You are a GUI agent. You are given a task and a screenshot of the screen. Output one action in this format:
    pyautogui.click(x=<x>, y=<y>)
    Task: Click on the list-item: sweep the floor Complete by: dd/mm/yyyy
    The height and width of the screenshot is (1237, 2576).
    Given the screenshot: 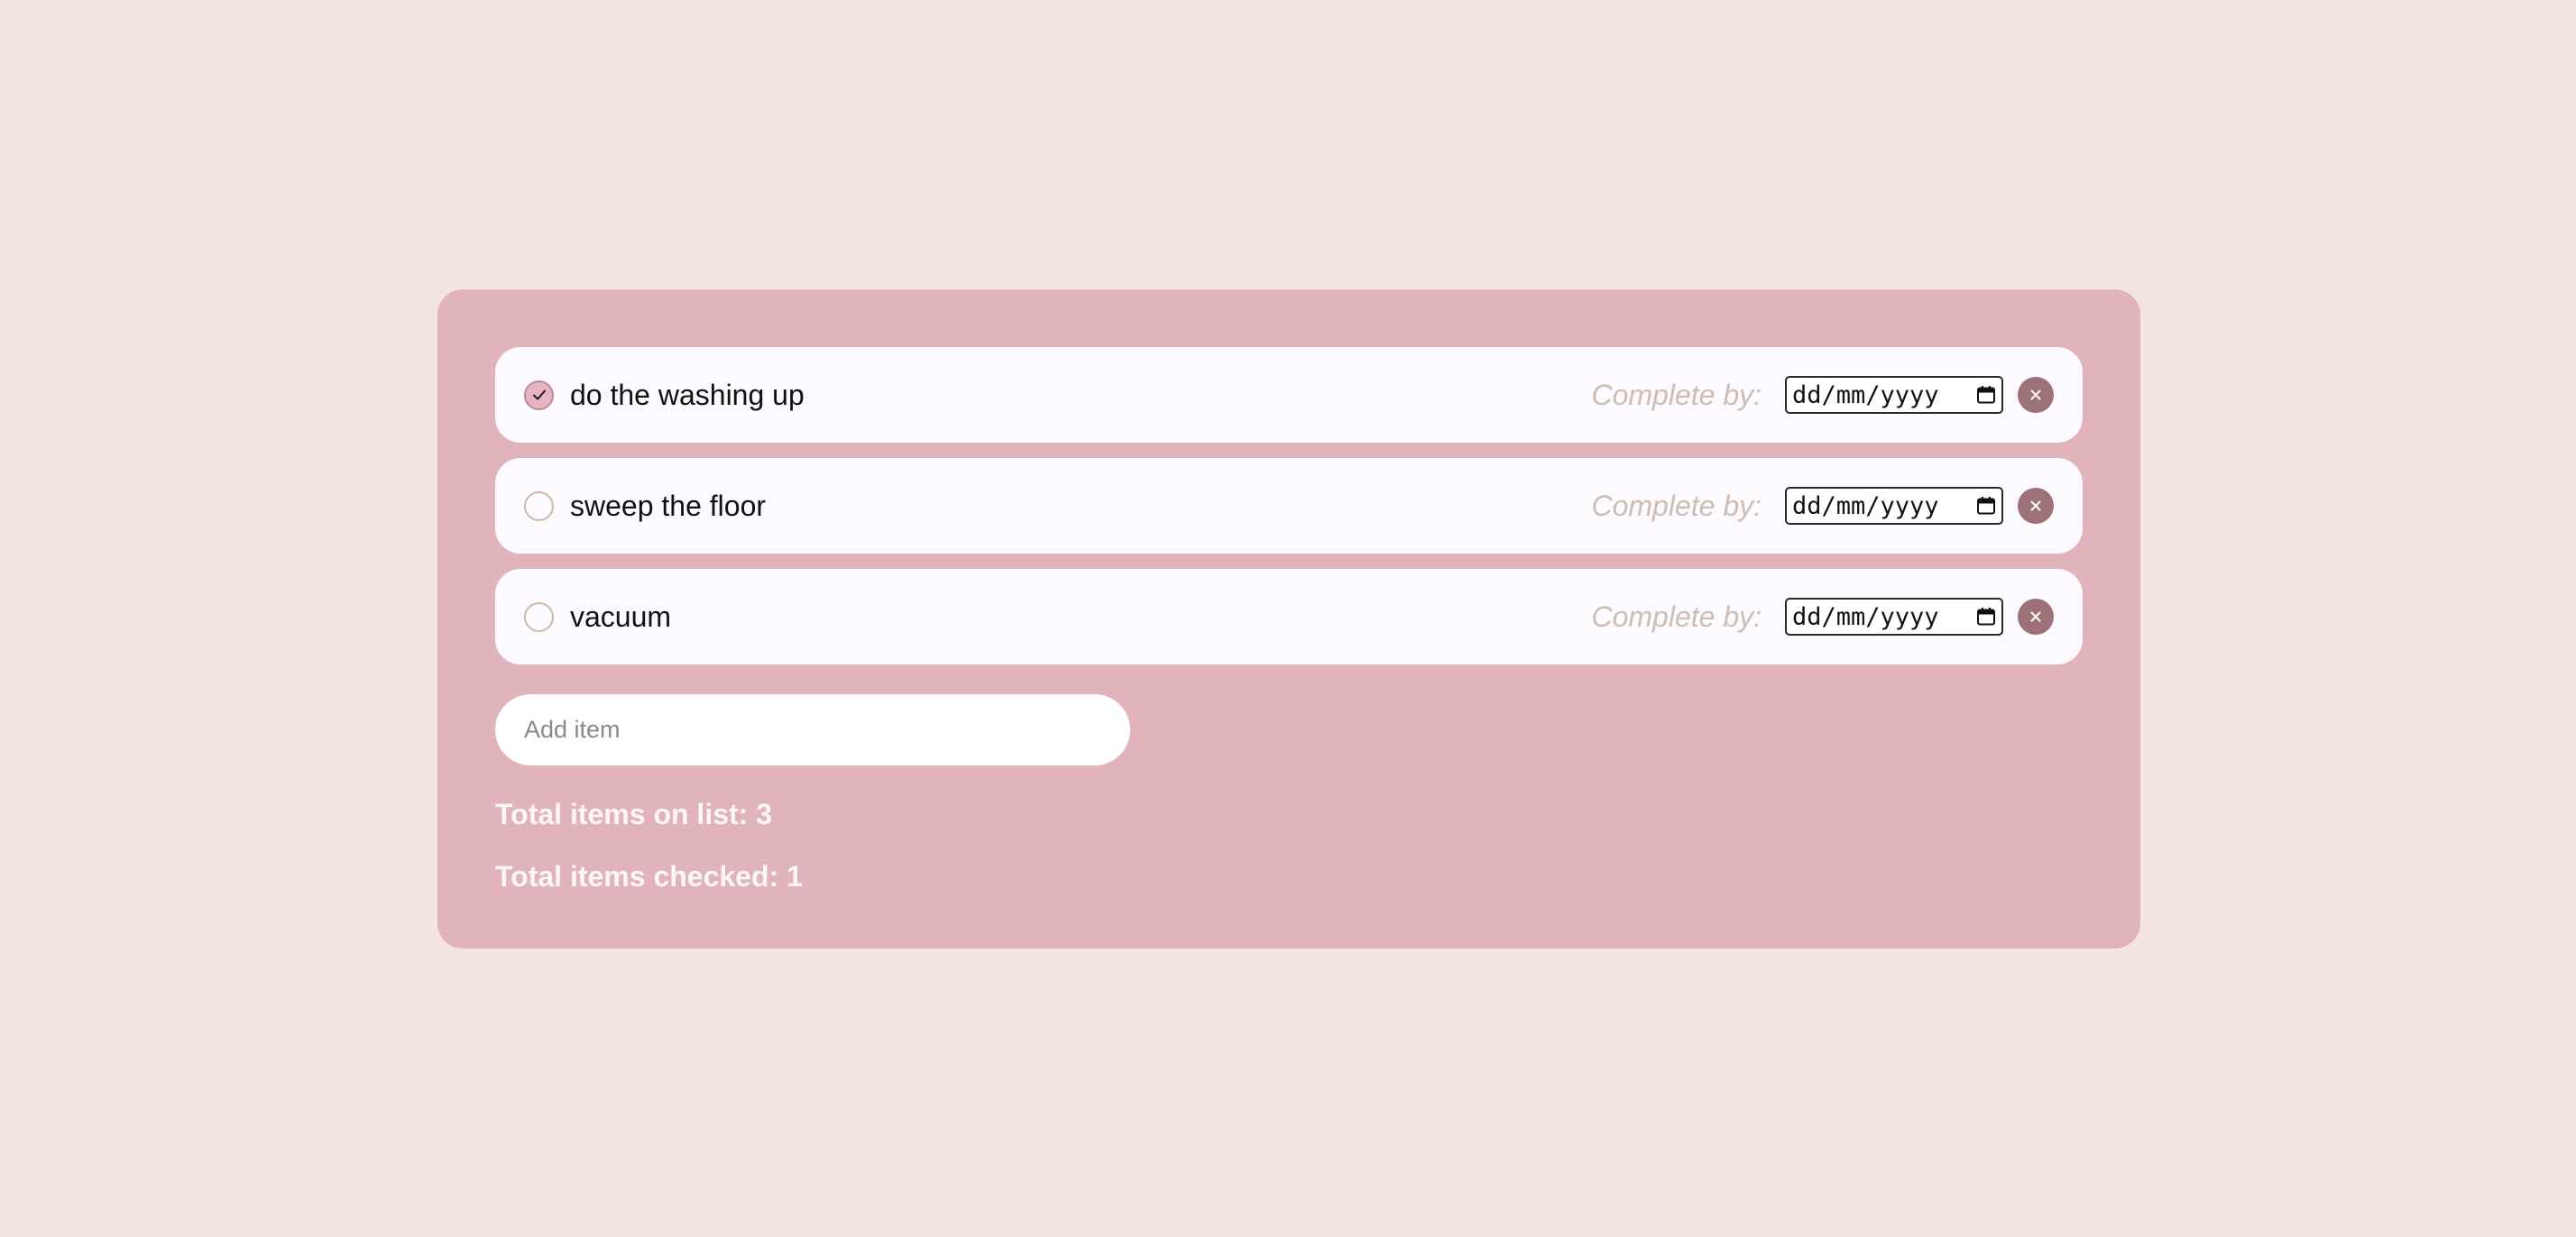 What is the action you would take?
    pyautogui.click(x=1289, y=506)
    